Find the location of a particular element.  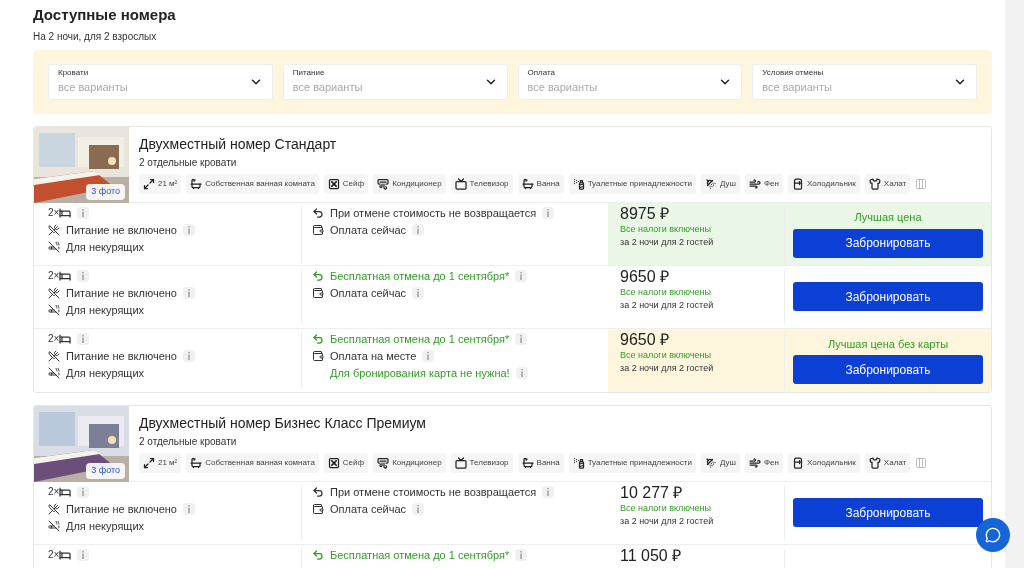

price: 8975 ₽ is located at coordinates (645, 213).